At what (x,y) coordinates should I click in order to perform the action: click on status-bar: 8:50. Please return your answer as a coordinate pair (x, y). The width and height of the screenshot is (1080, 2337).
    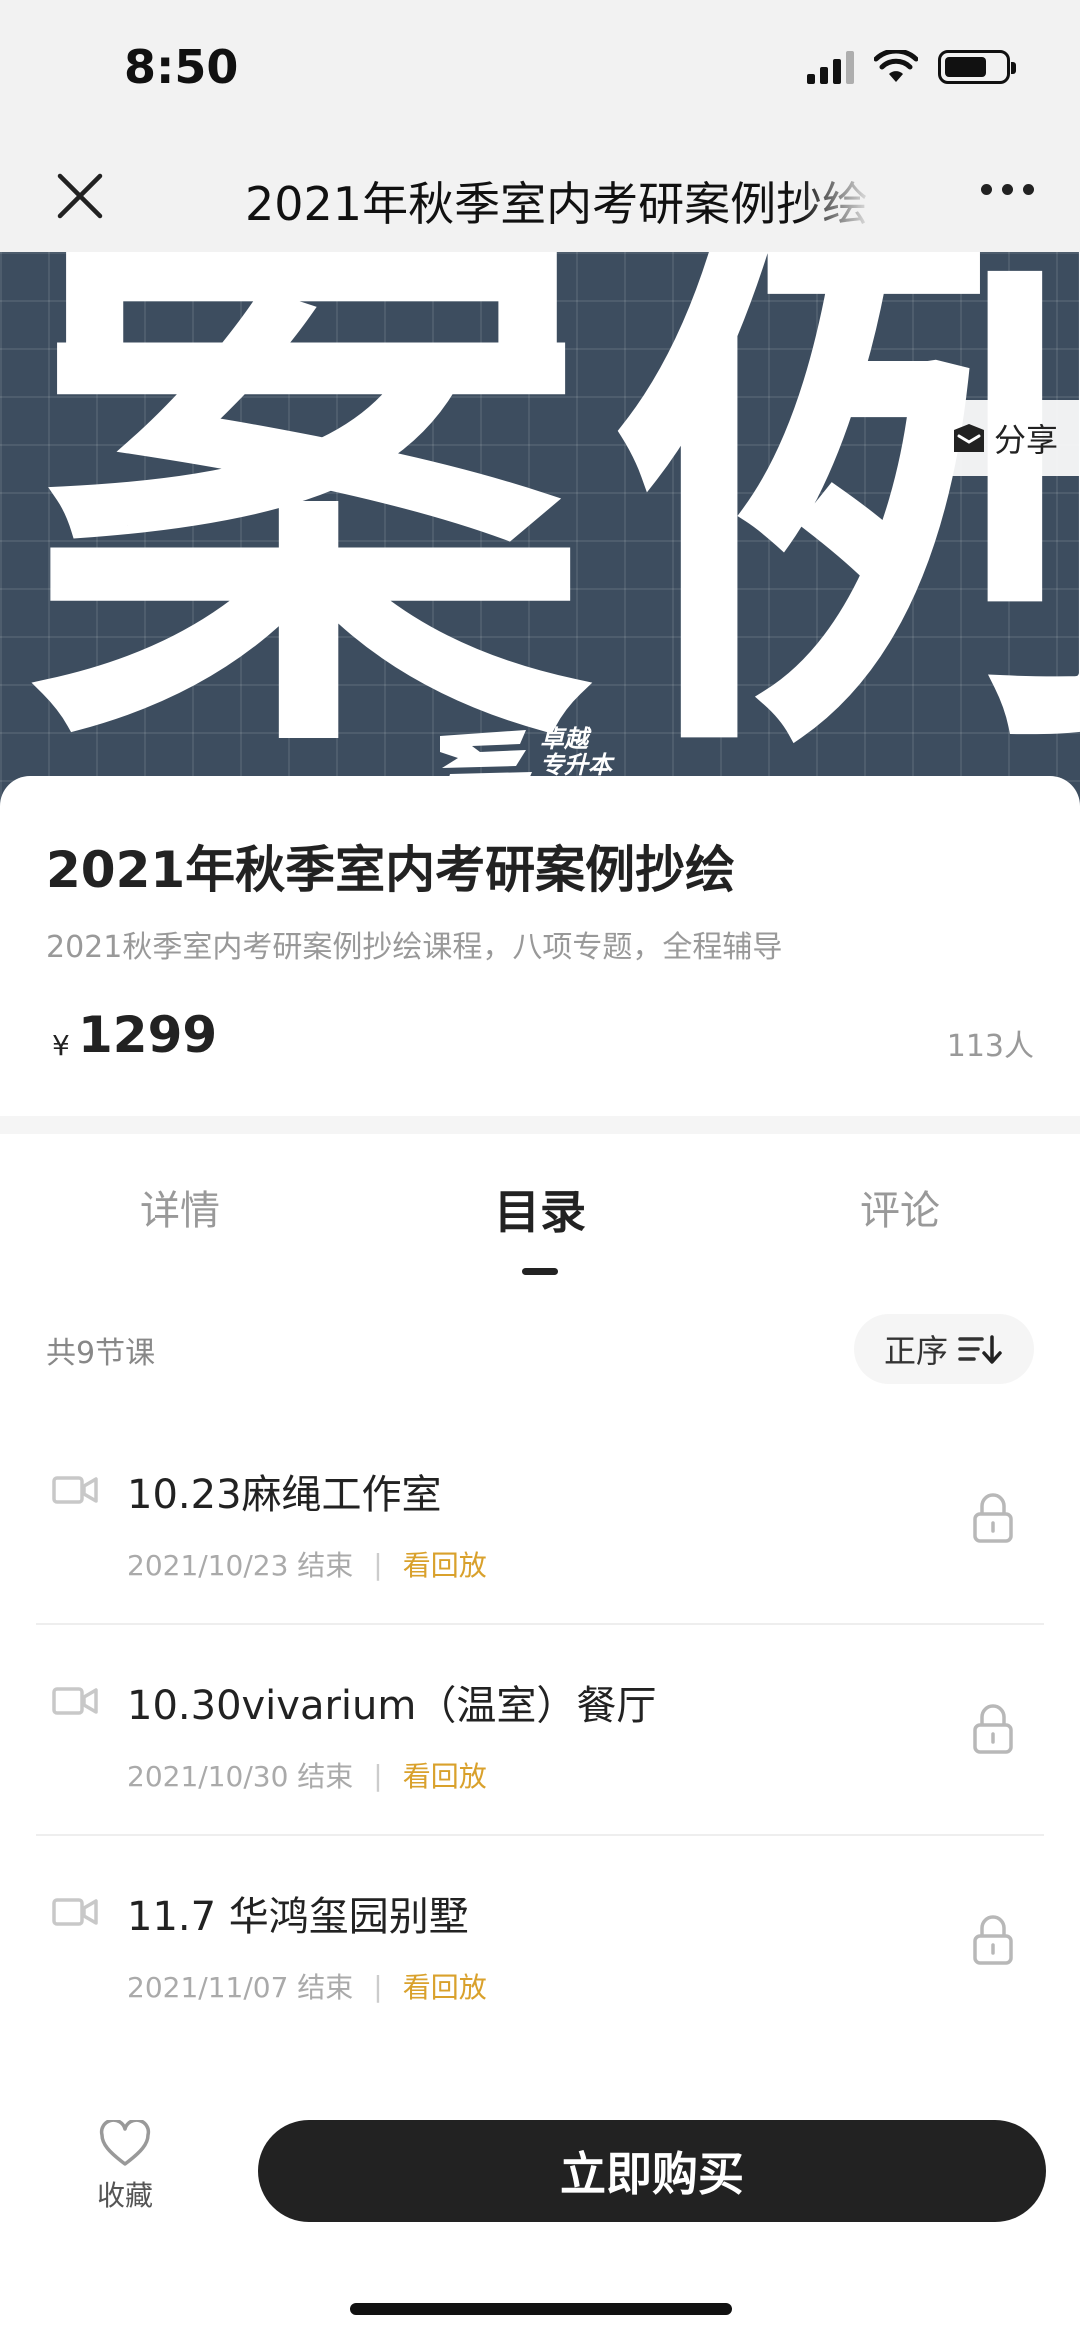
    Looking at the image, I should click on (540, 70).